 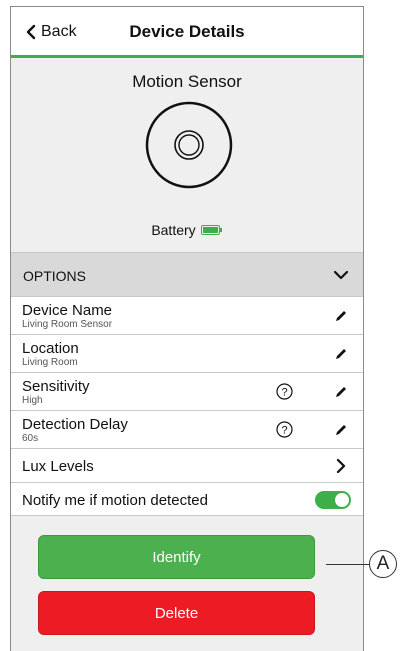 I want to click on options-title: OPTIONS, so click(x=55, y=276).